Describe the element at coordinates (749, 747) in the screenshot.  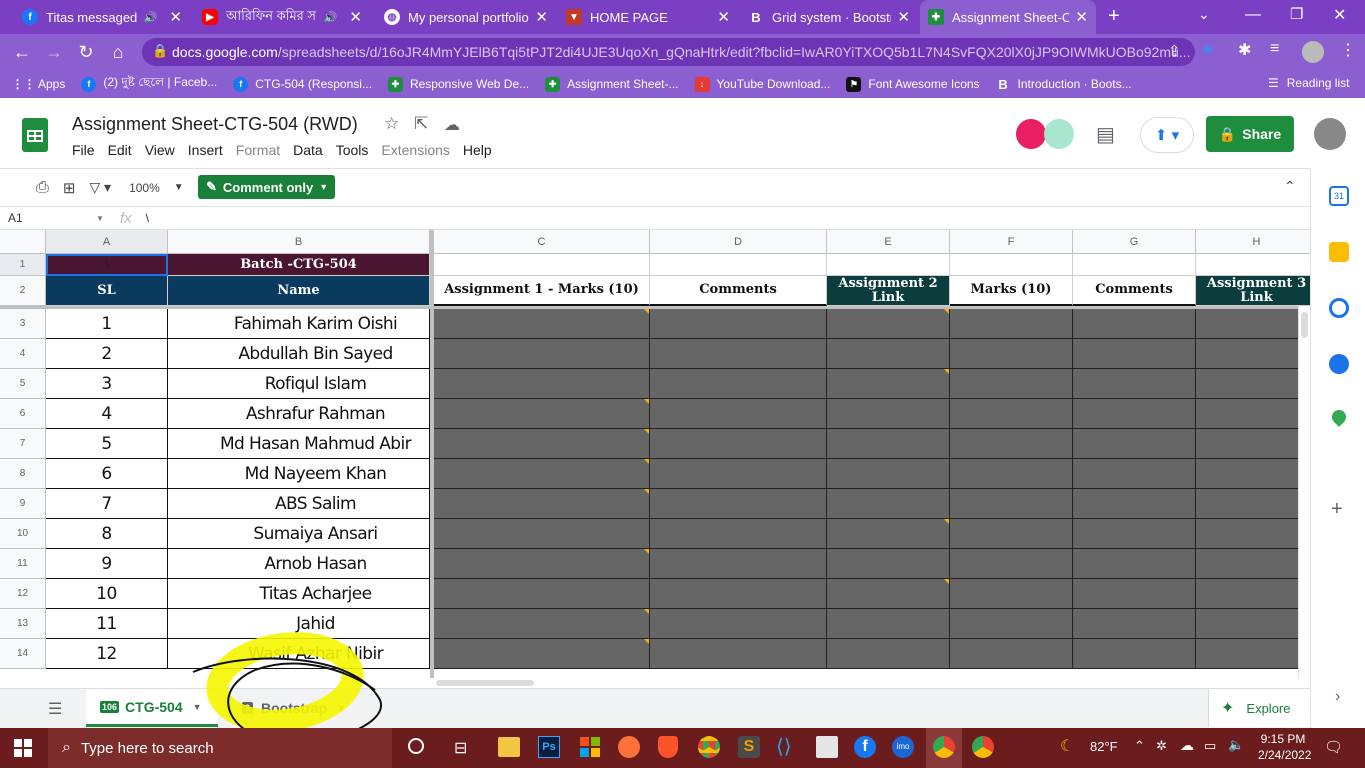
I see `sublime-icon: S` at that location.